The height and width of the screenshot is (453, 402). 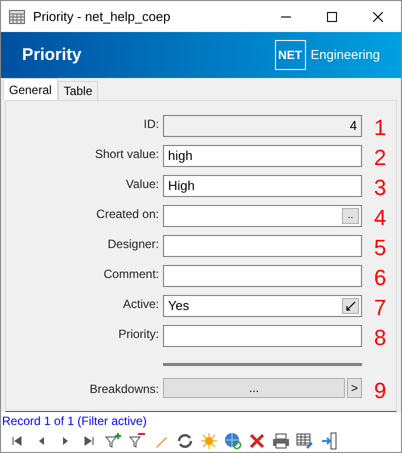 What do you see at coordinates (127, 154) in the screenshot?
I see `field-label: Short value:` at bounding box center [127, 154].